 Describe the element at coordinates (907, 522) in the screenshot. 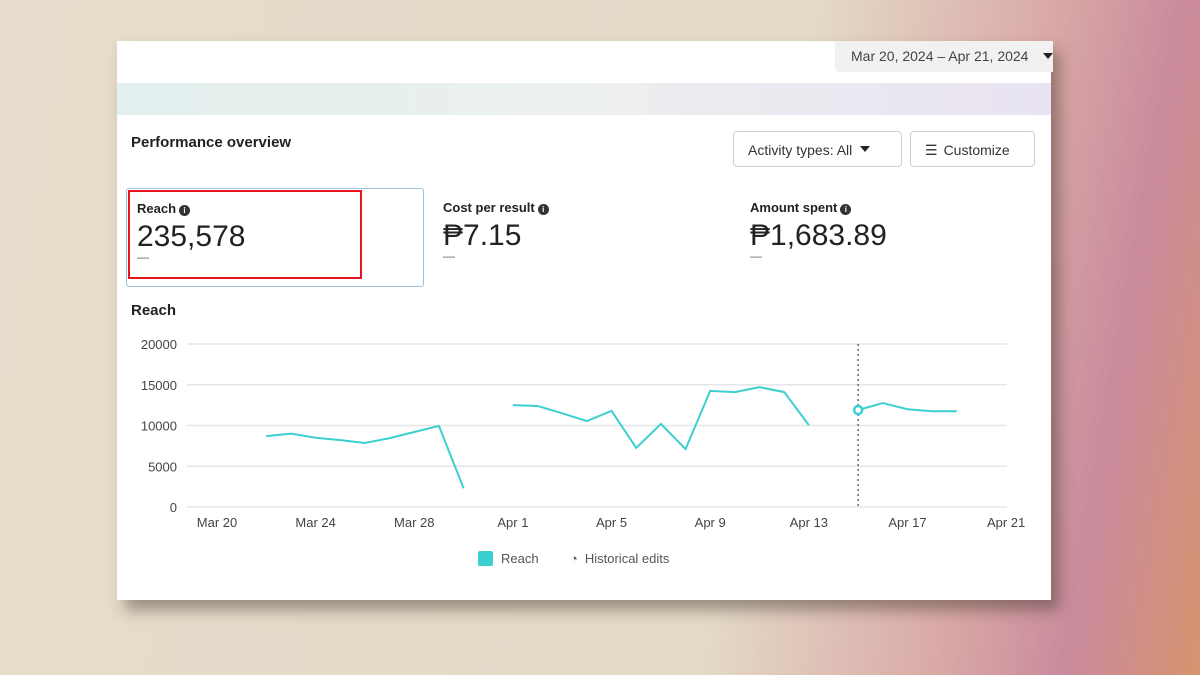

I see `x-tick-label: Apr 17` at that location.